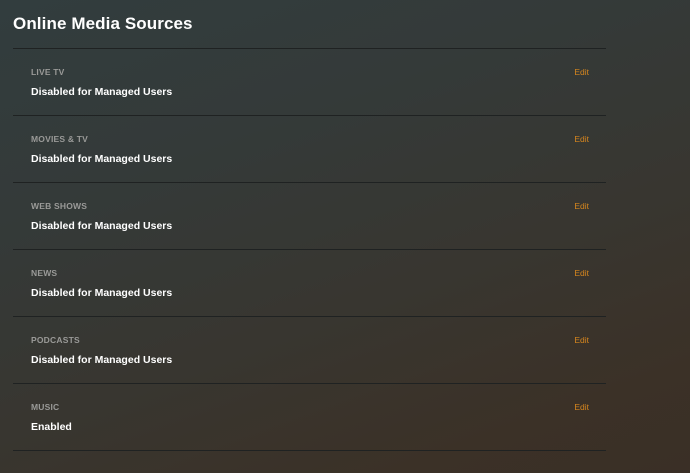  What do you see at coordinates (581, 139) in the screenshot?
I see `edit-movies-tv-link: Edit` at bounding box center [581, 139].